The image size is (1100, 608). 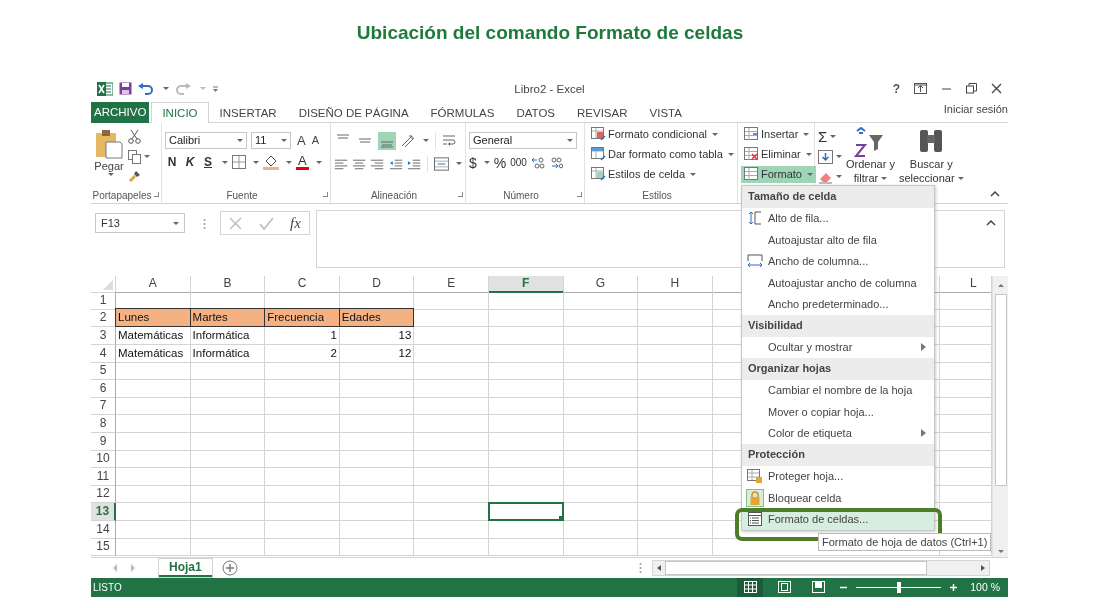 I want to click on horizontal-scrollbar, so click(x=821, y=568).